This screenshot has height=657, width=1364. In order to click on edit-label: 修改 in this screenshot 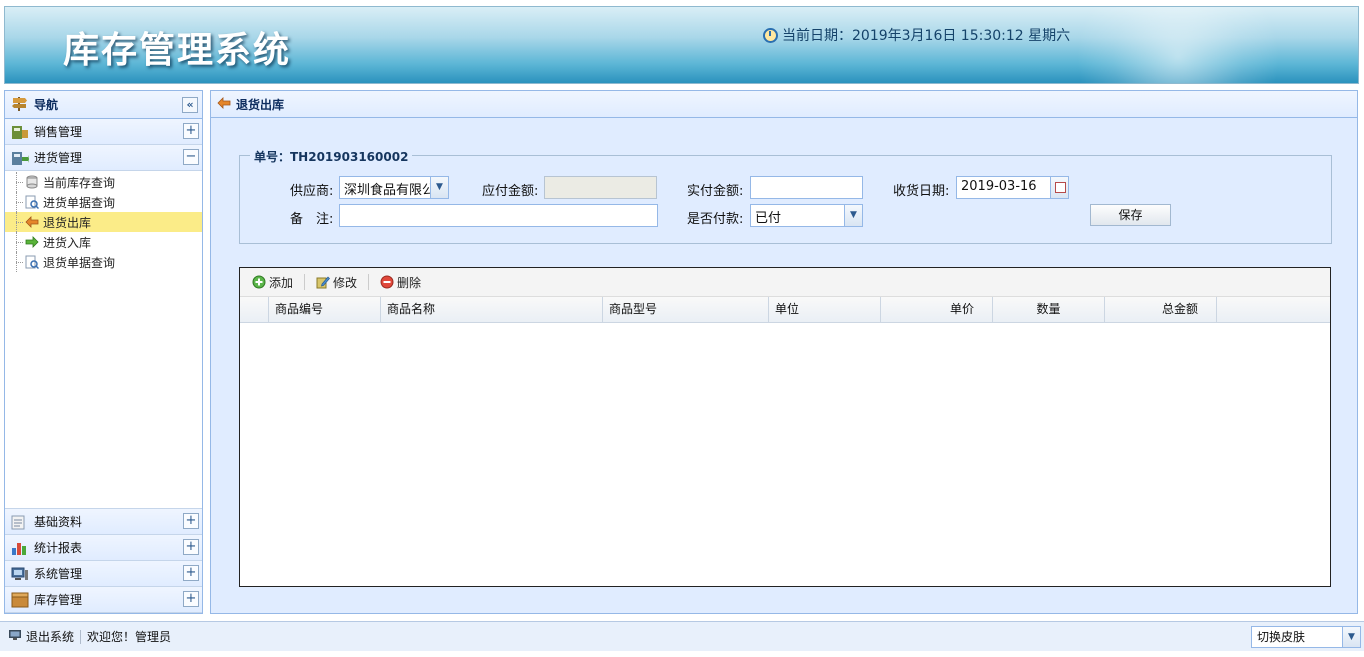, I will do `click(345, 282)`.